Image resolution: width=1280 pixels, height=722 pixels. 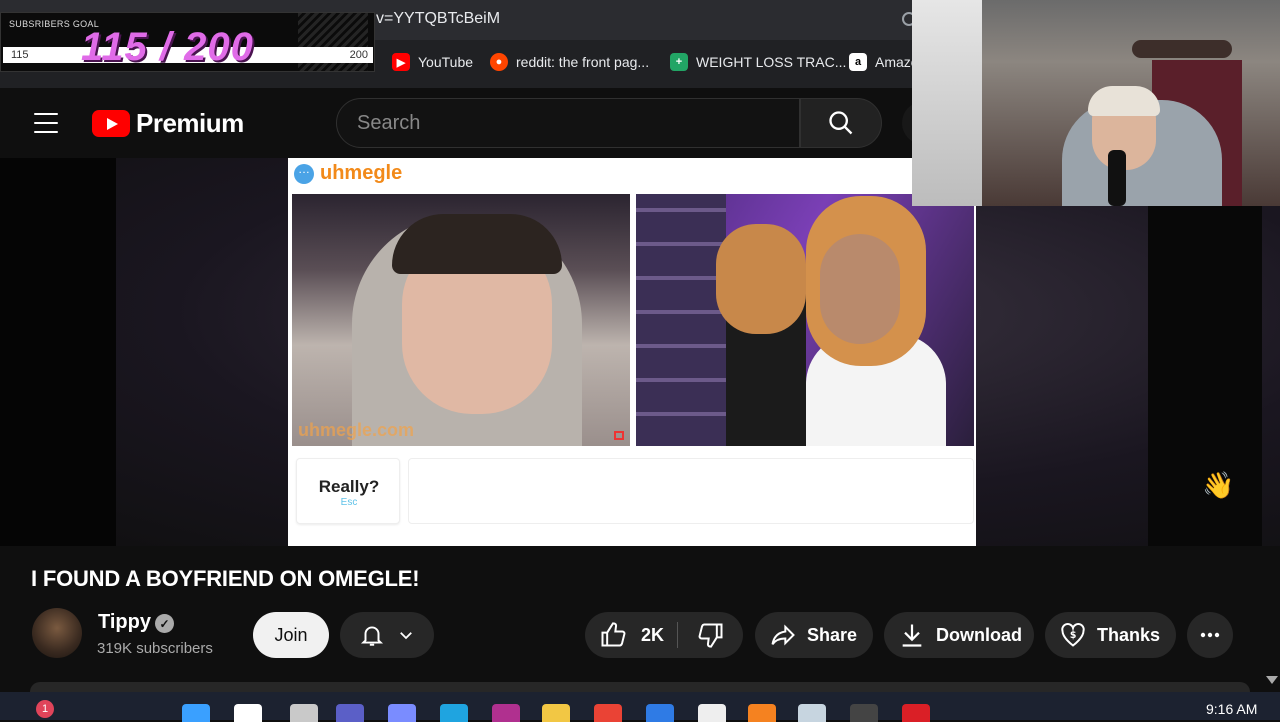 I want to click on search-input: Search, so click(x=568, y=123).